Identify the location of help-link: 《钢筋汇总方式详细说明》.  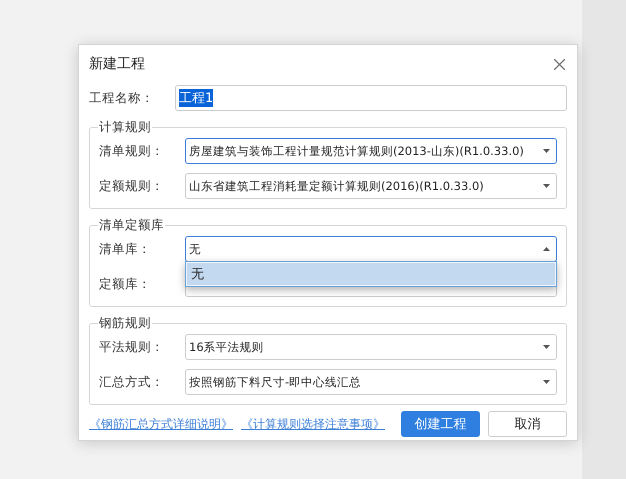
(161, 424).